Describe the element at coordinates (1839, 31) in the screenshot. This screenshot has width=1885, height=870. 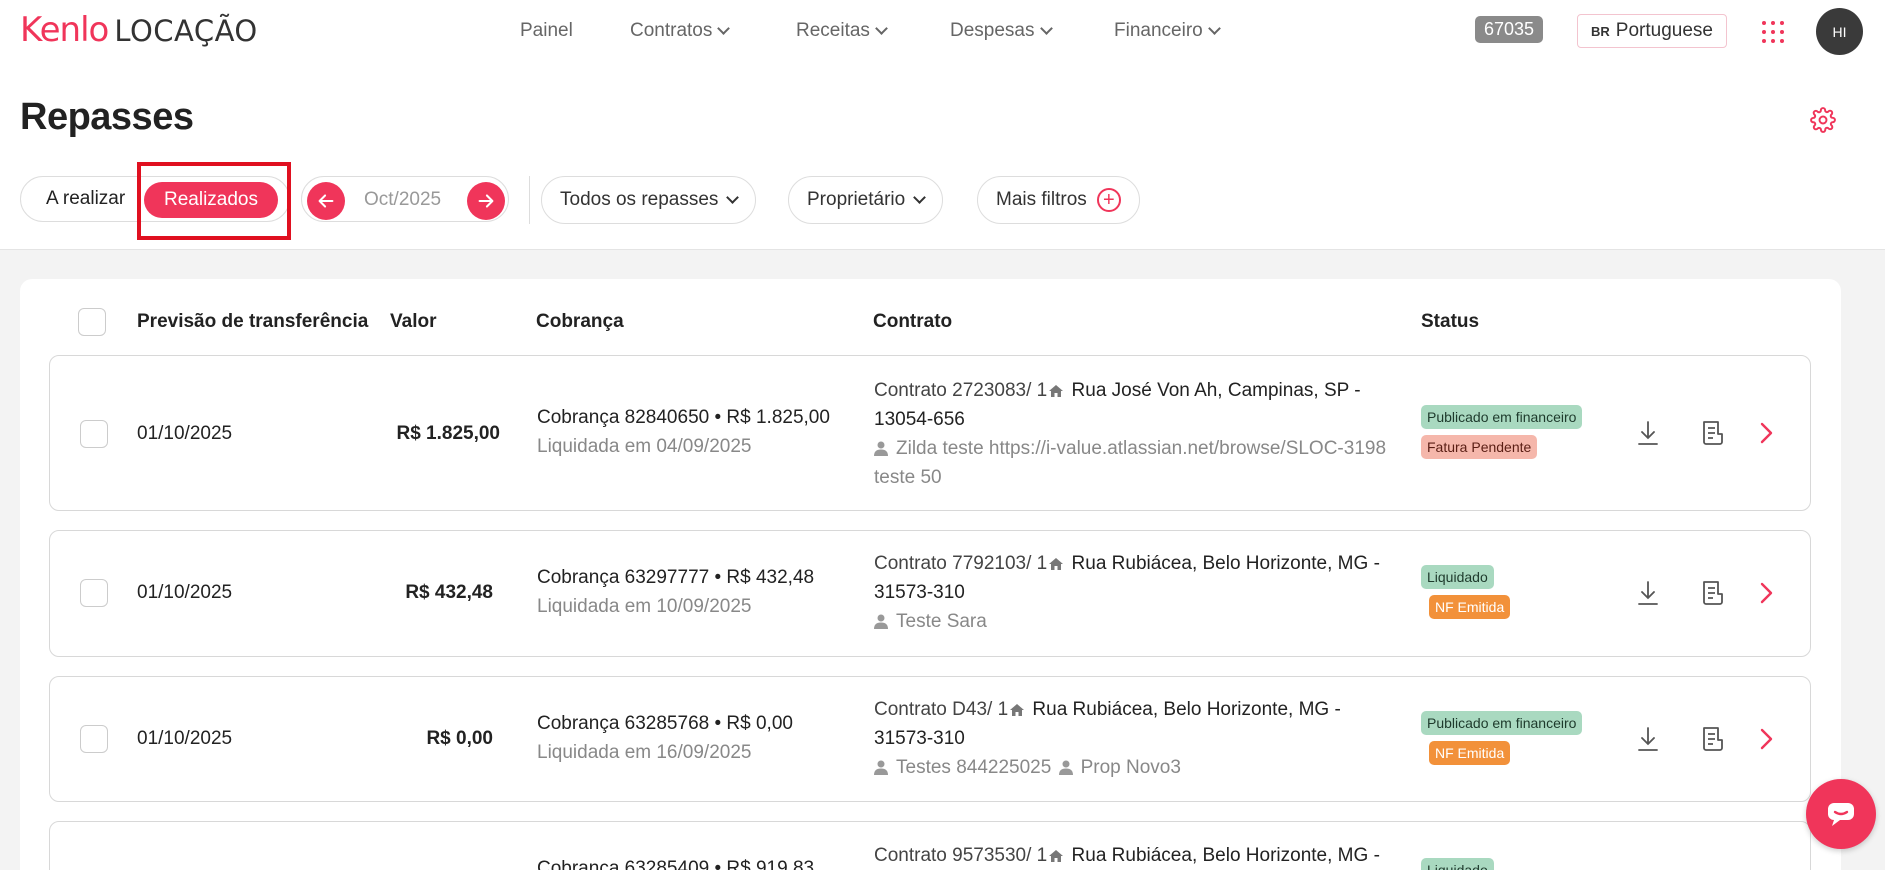
I see `avatar: HI` at that location.